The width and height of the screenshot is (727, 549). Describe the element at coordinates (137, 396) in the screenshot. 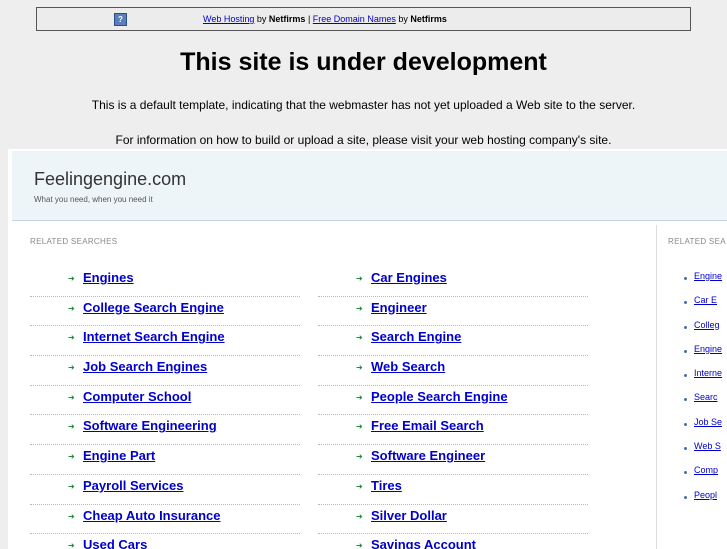

I see `search-link: Computer School` at that location.